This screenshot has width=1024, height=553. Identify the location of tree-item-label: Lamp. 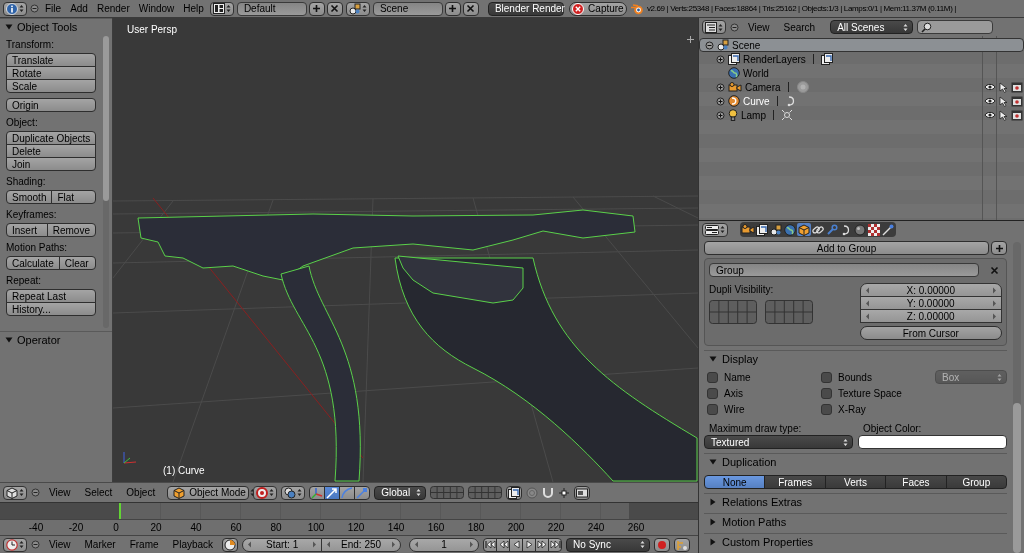
(753, 115).